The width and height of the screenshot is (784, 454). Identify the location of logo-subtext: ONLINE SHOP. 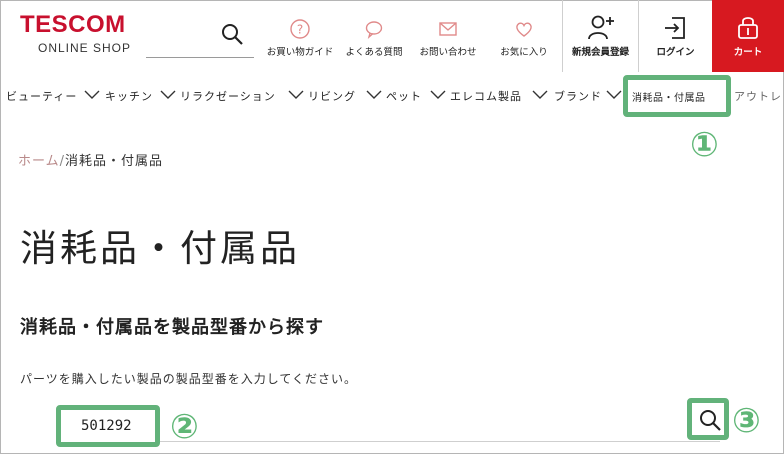
(85, 48).